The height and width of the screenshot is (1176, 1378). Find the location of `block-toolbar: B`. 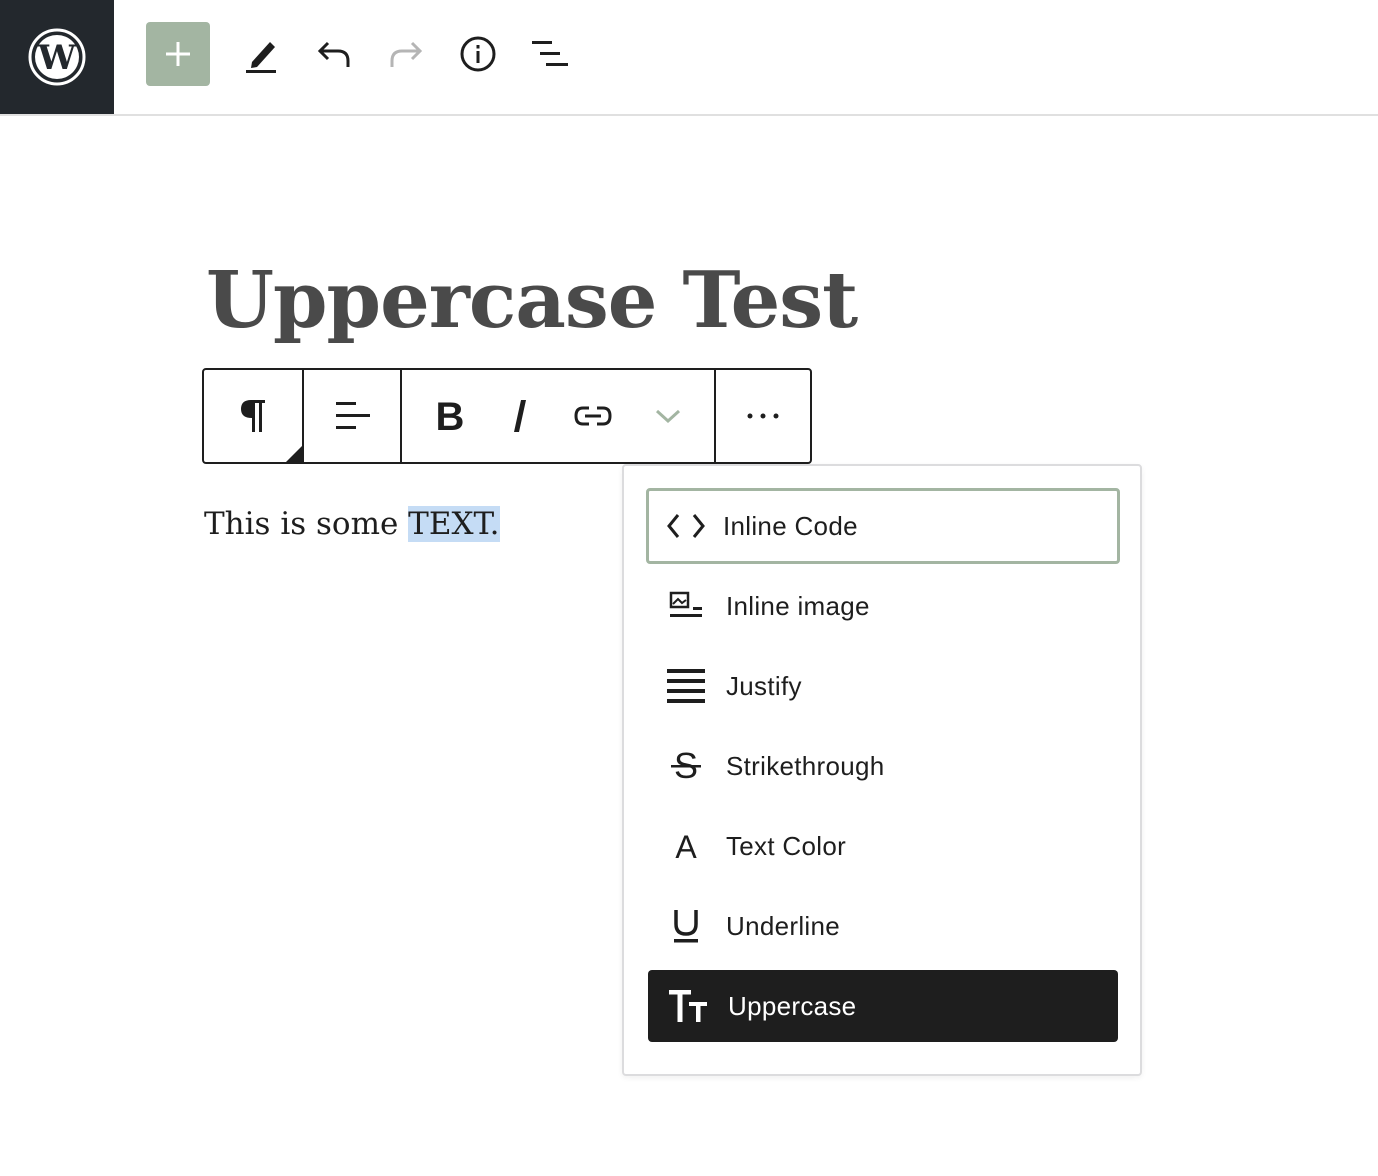

block-toolbar: B is located at coordinates (507, 416).